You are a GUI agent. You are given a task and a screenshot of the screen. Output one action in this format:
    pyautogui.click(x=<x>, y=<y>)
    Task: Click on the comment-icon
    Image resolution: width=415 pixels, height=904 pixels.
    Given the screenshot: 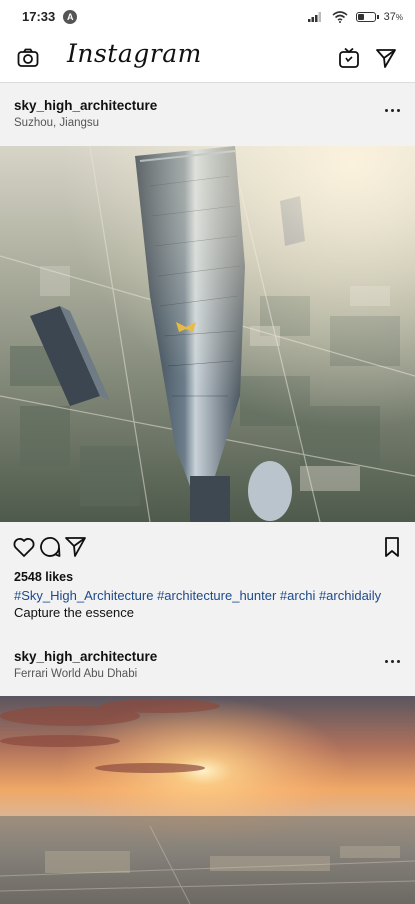 What is the action you would take?
    pyautogui.click(x=50, y=547)
    